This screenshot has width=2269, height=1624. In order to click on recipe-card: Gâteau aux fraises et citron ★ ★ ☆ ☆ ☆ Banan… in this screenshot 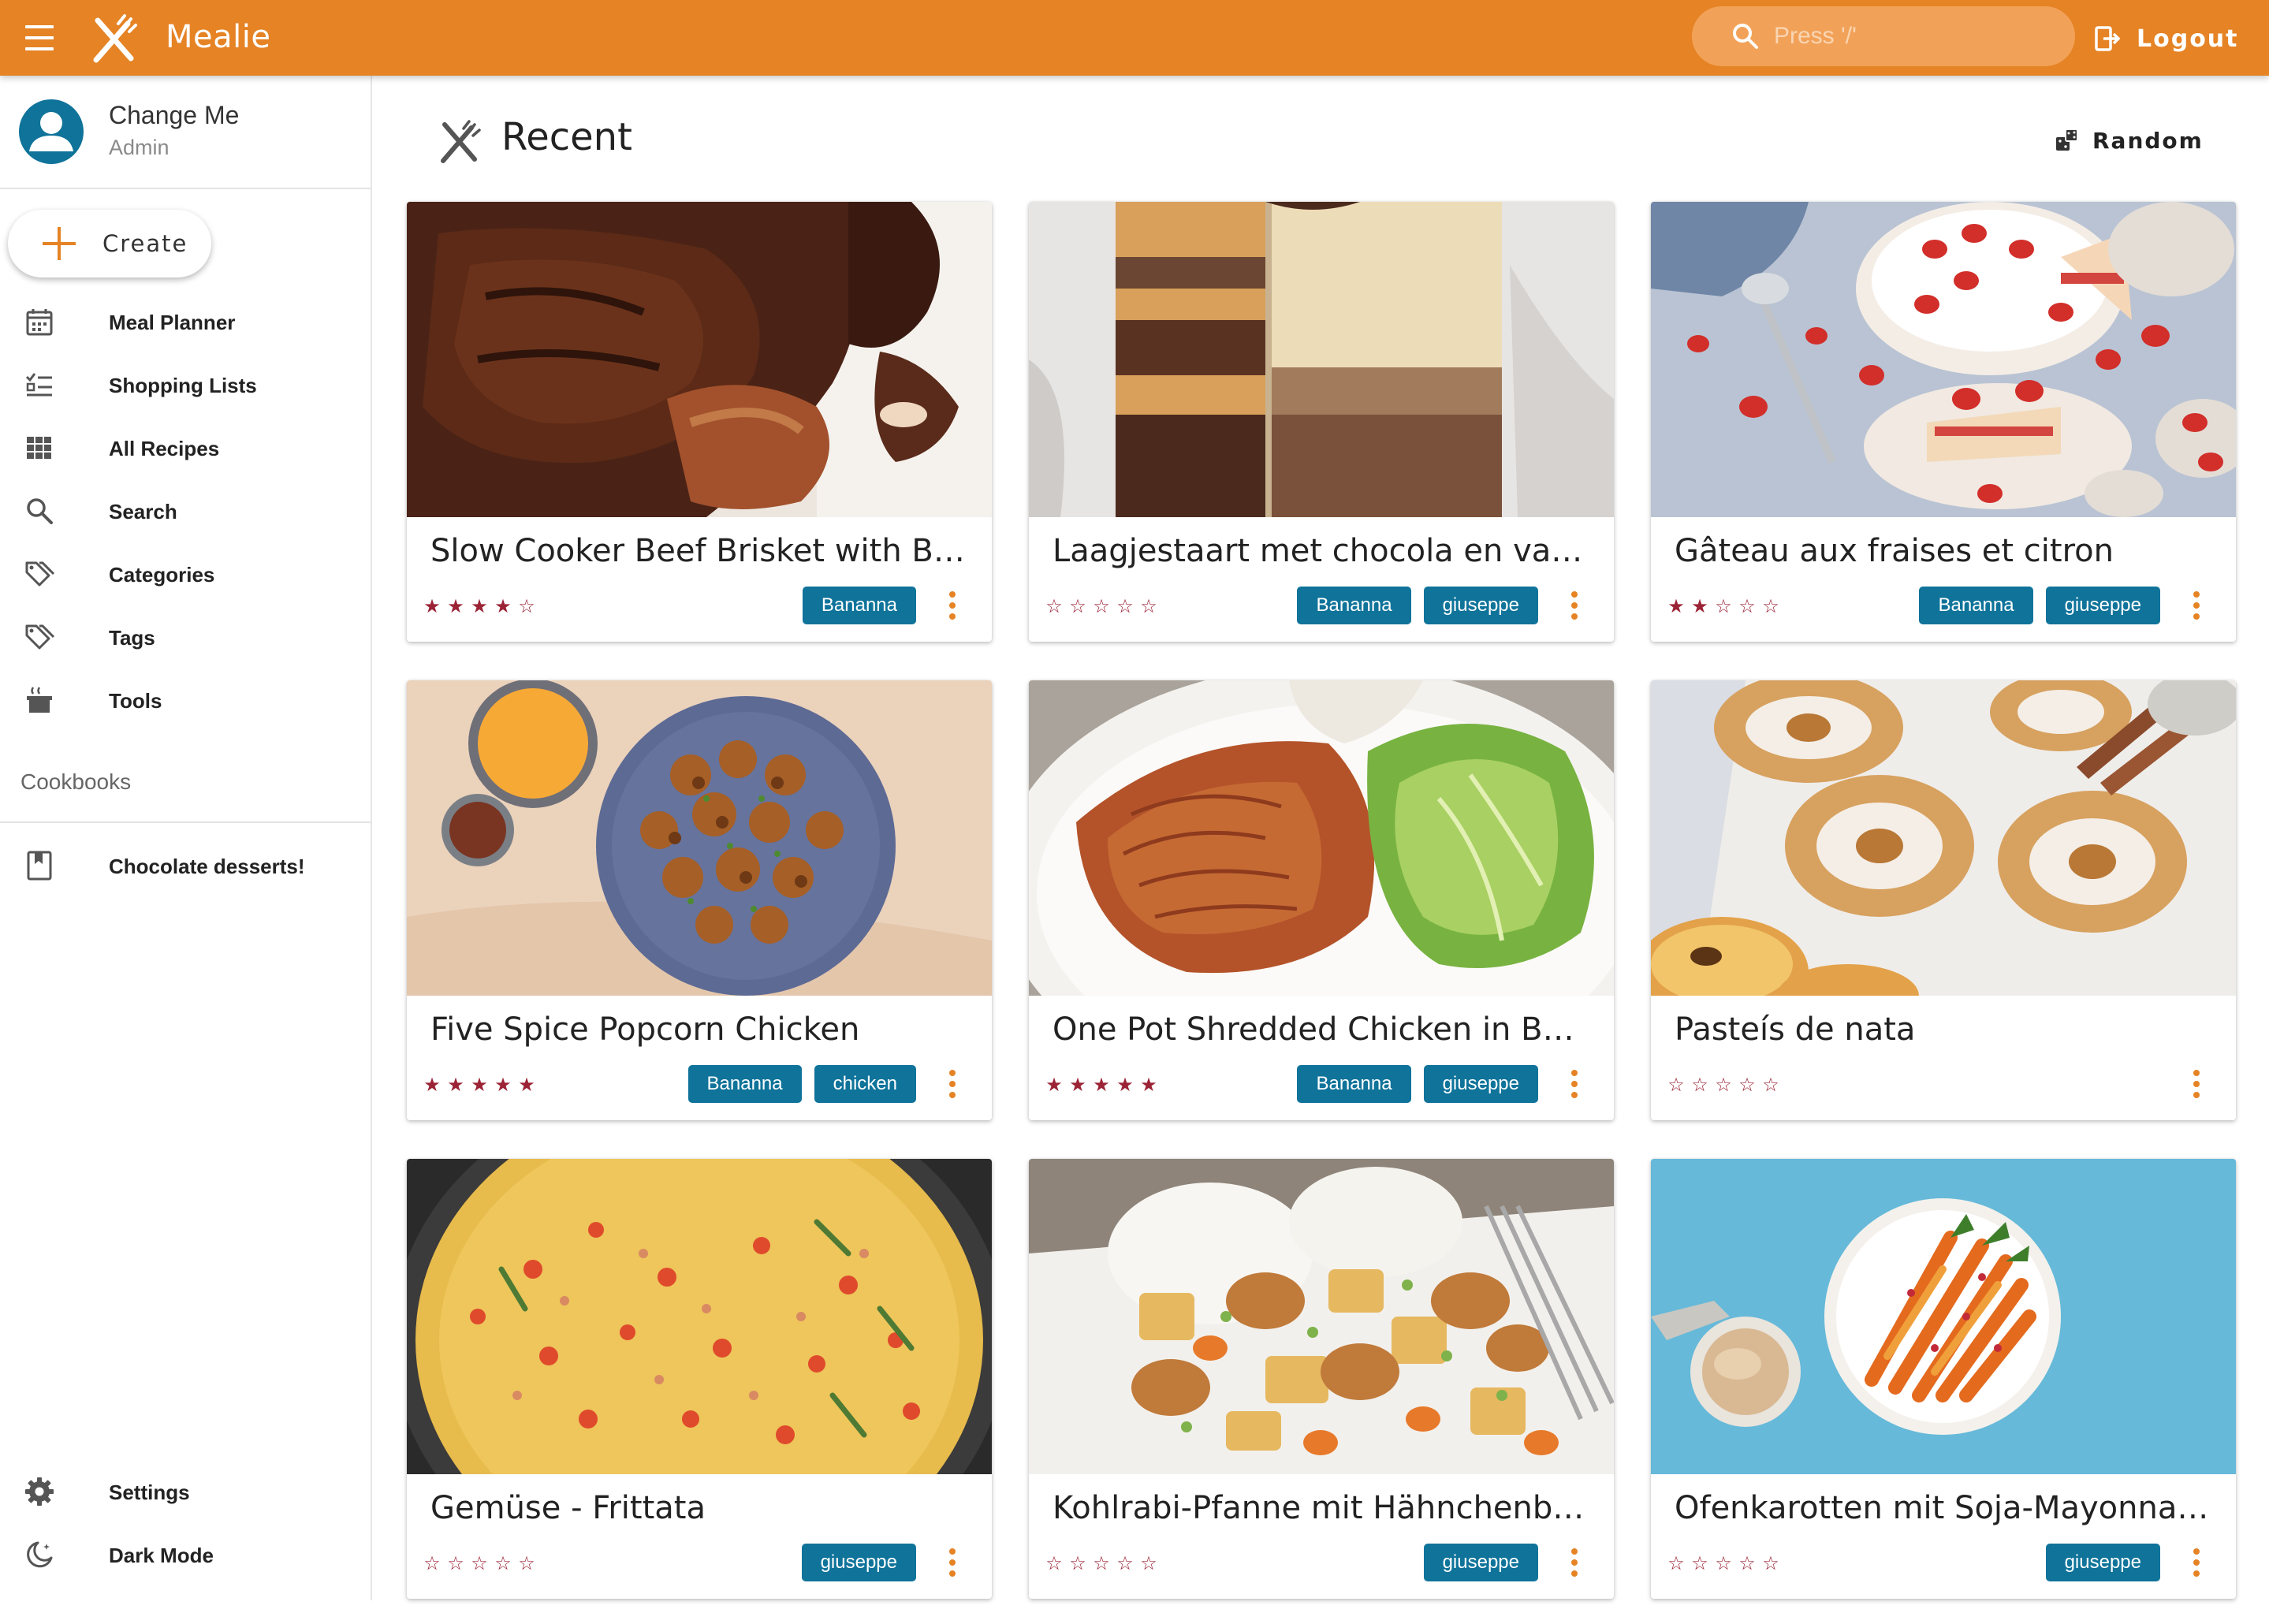, I will do `click(1943, 422)`.